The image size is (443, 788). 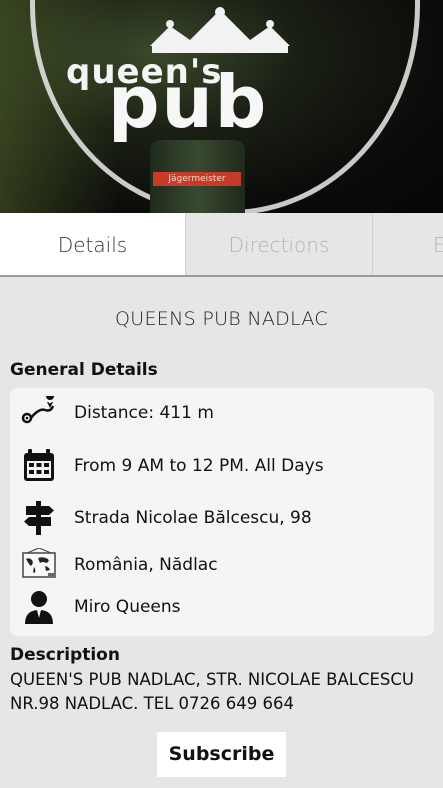 What do you see at coordinates (39, 607) in the screenshot?
I see `person-icon` at bounding box center [39, 607].